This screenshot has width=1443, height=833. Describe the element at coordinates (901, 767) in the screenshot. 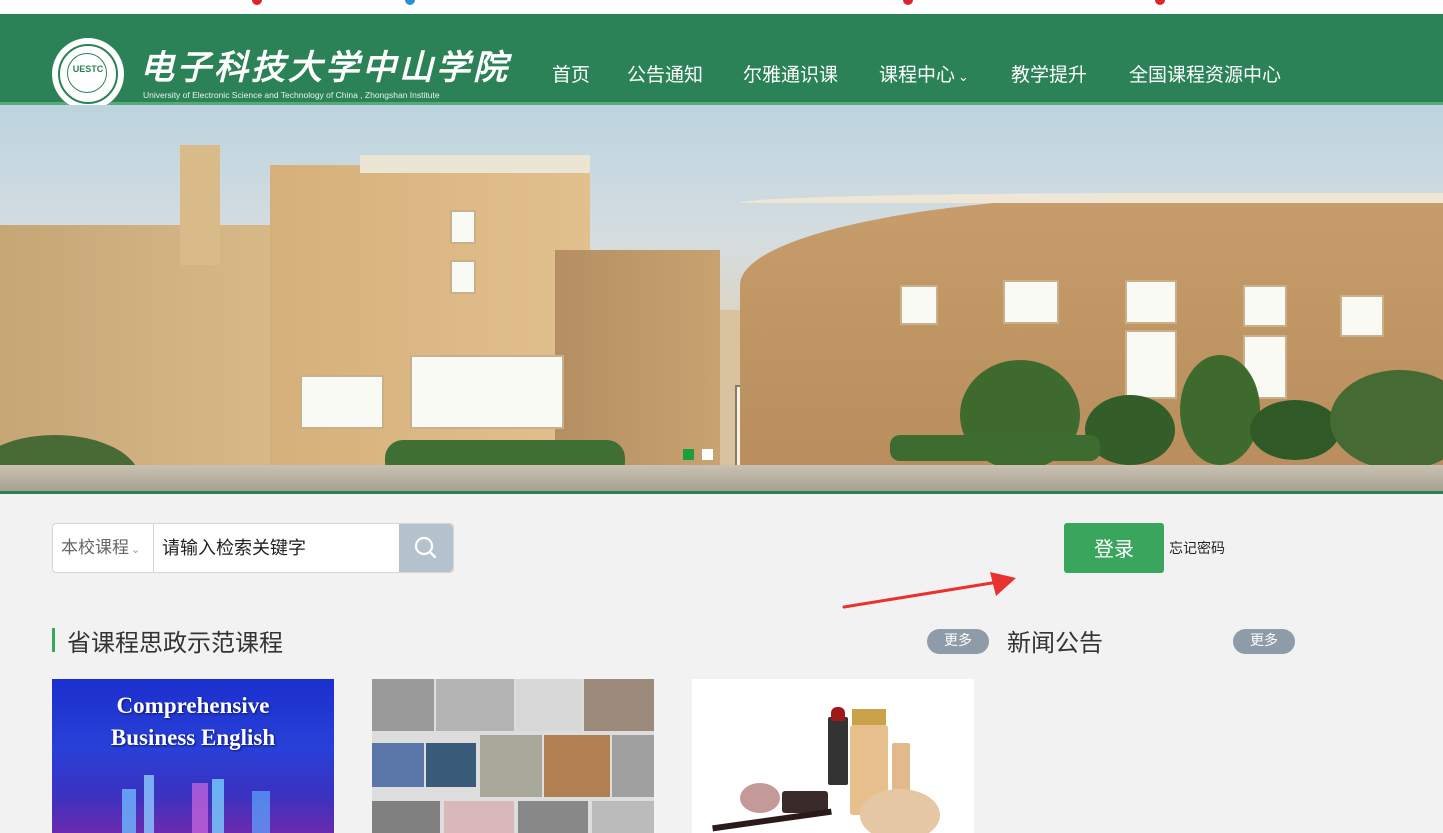

I see `small-bottle` at that location.